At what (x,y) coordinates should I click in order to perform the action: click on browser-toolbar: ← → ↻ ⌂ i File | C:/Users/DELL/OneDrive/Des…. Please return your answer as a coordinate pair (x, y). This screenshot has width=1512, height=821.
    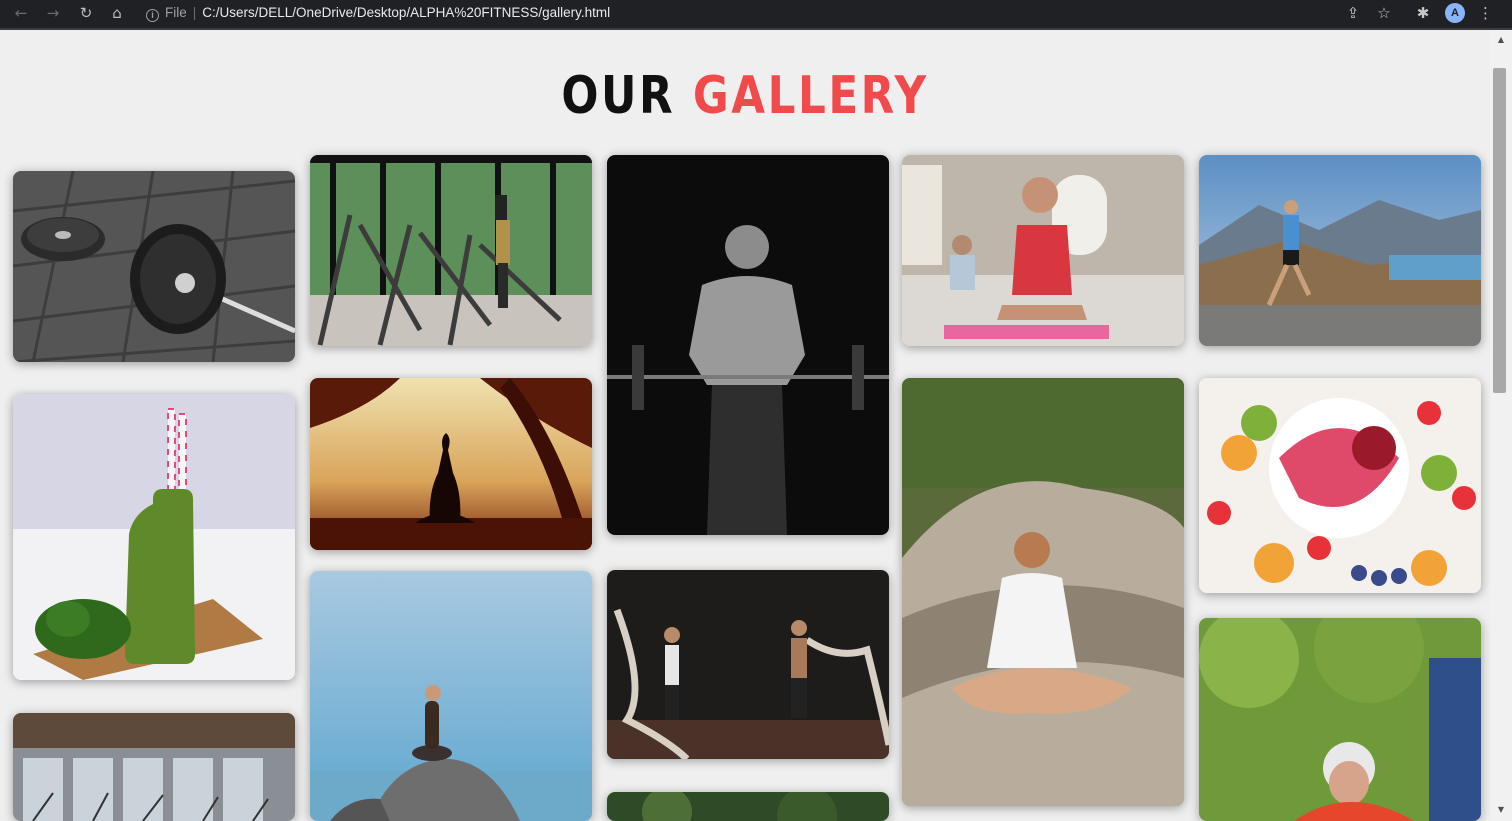
    Looking at the image, I should click on (756, 15).